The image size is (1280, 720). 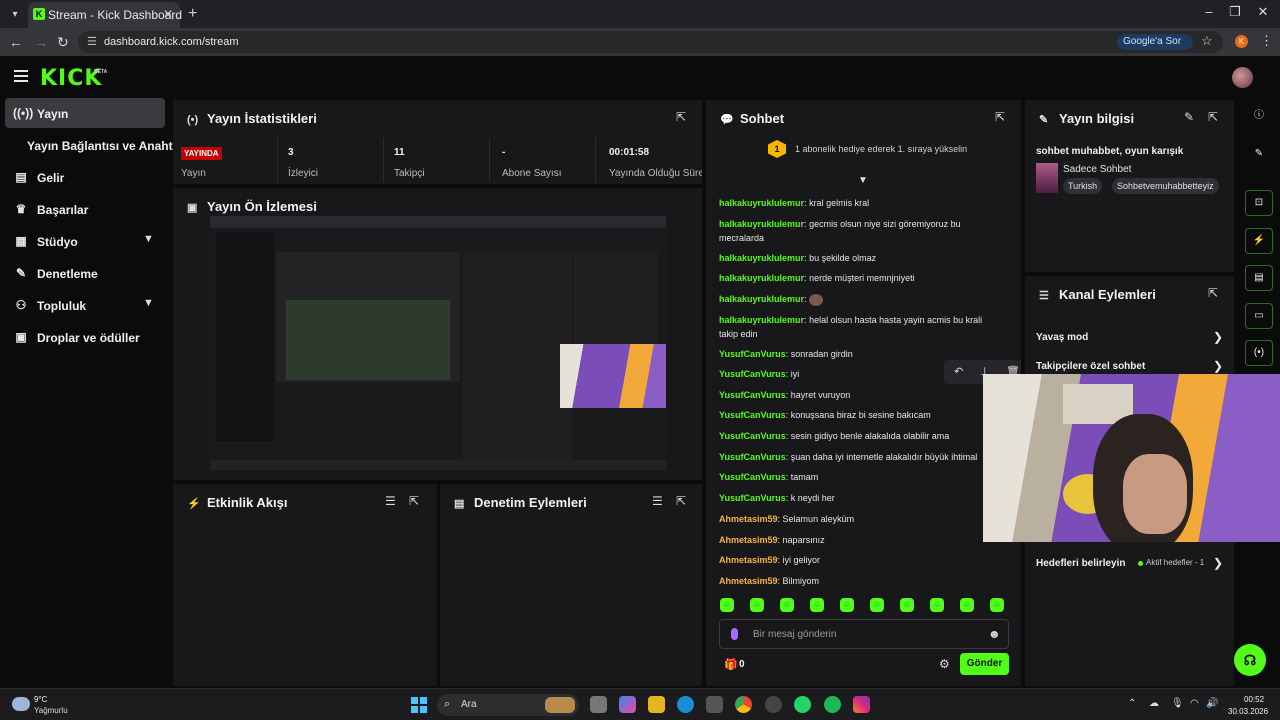 What do you see at coordinates (994, 634) in the screenshot?
I see `emoji-picker-icon: ☻` at bounding box center [994, 634].